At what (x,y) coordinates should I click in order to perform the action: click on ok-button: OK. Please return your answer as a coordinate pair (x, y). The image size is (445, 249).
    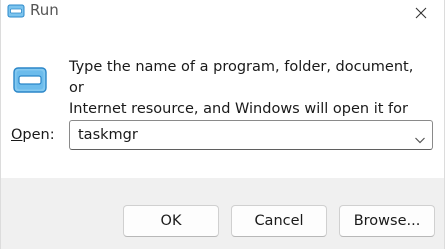
    Looking at the image, I should click on (171, 221).